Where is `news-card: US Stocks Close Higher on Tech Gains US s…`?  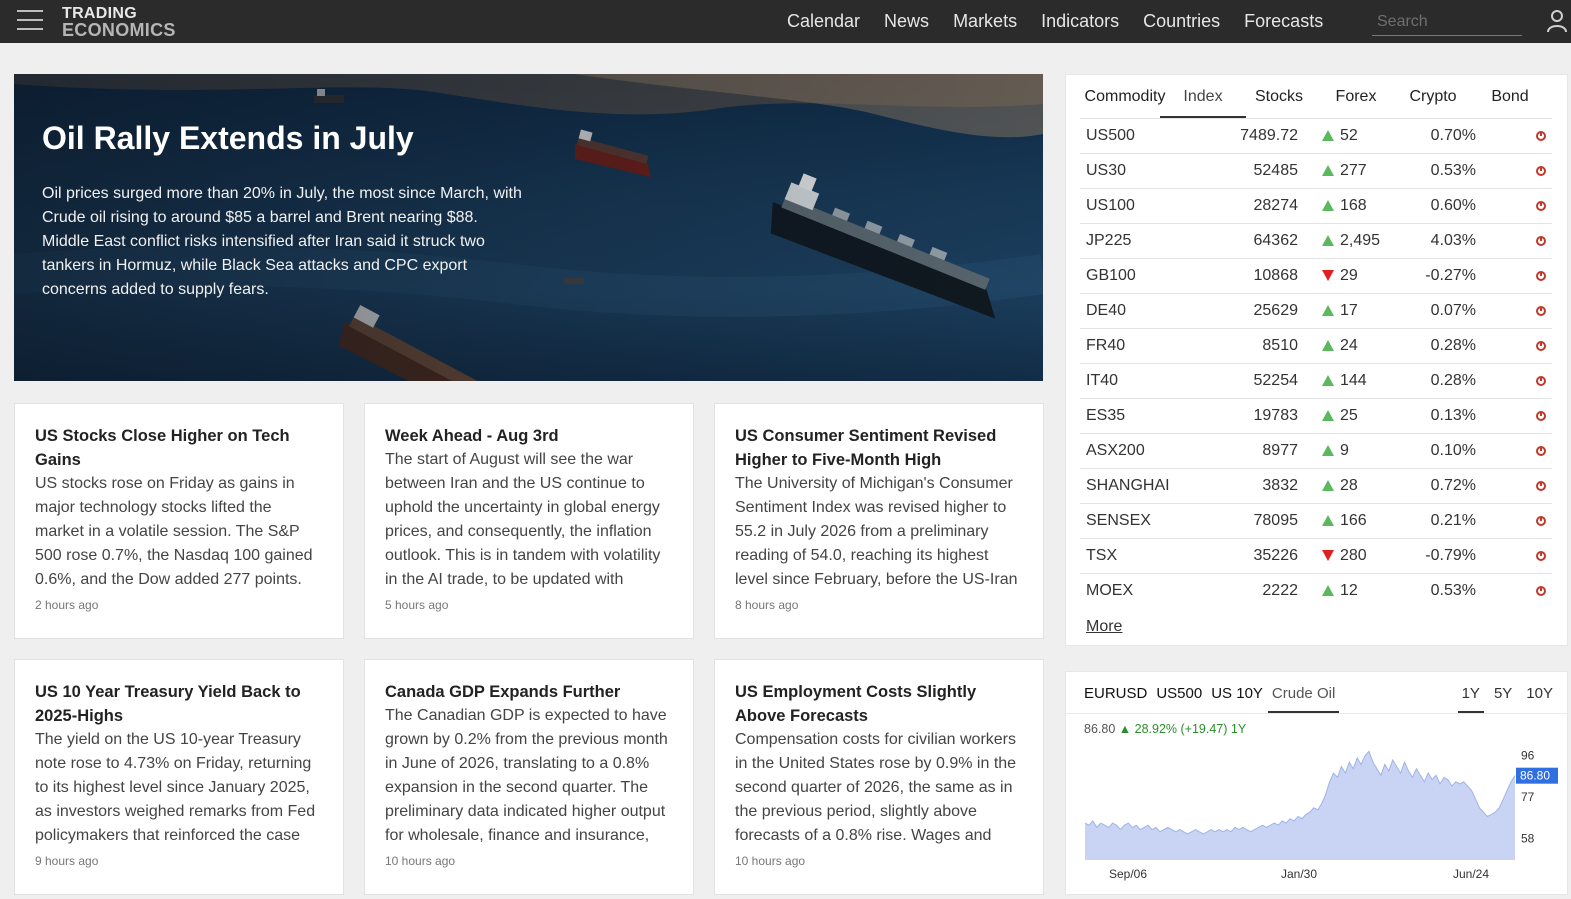 news-card: US Stocks Close Higher on Tech Gains US s… is located at coordinates (179, 521).